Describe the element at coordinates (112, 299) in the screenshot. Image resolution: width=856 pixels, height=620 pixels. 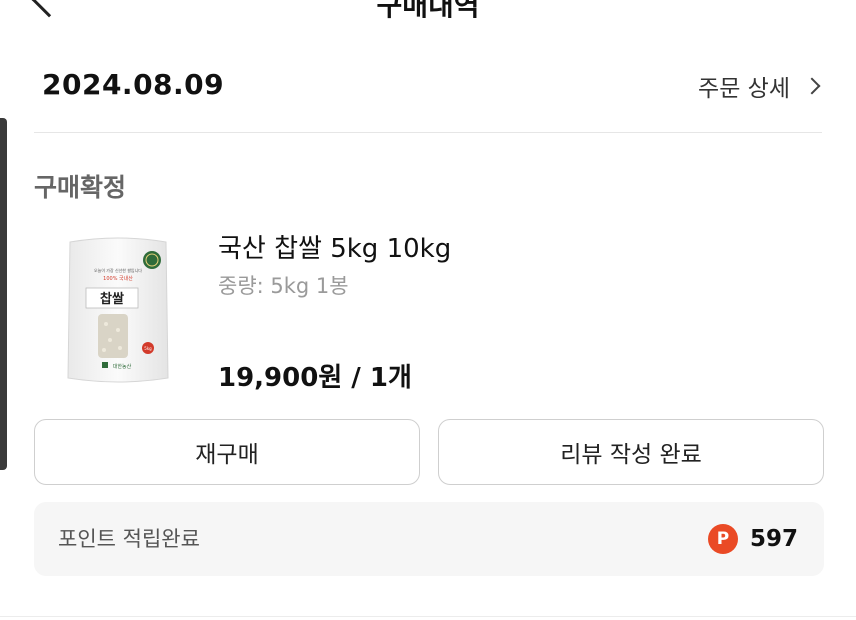
I see `svg-text: 찹쌀` at that location.